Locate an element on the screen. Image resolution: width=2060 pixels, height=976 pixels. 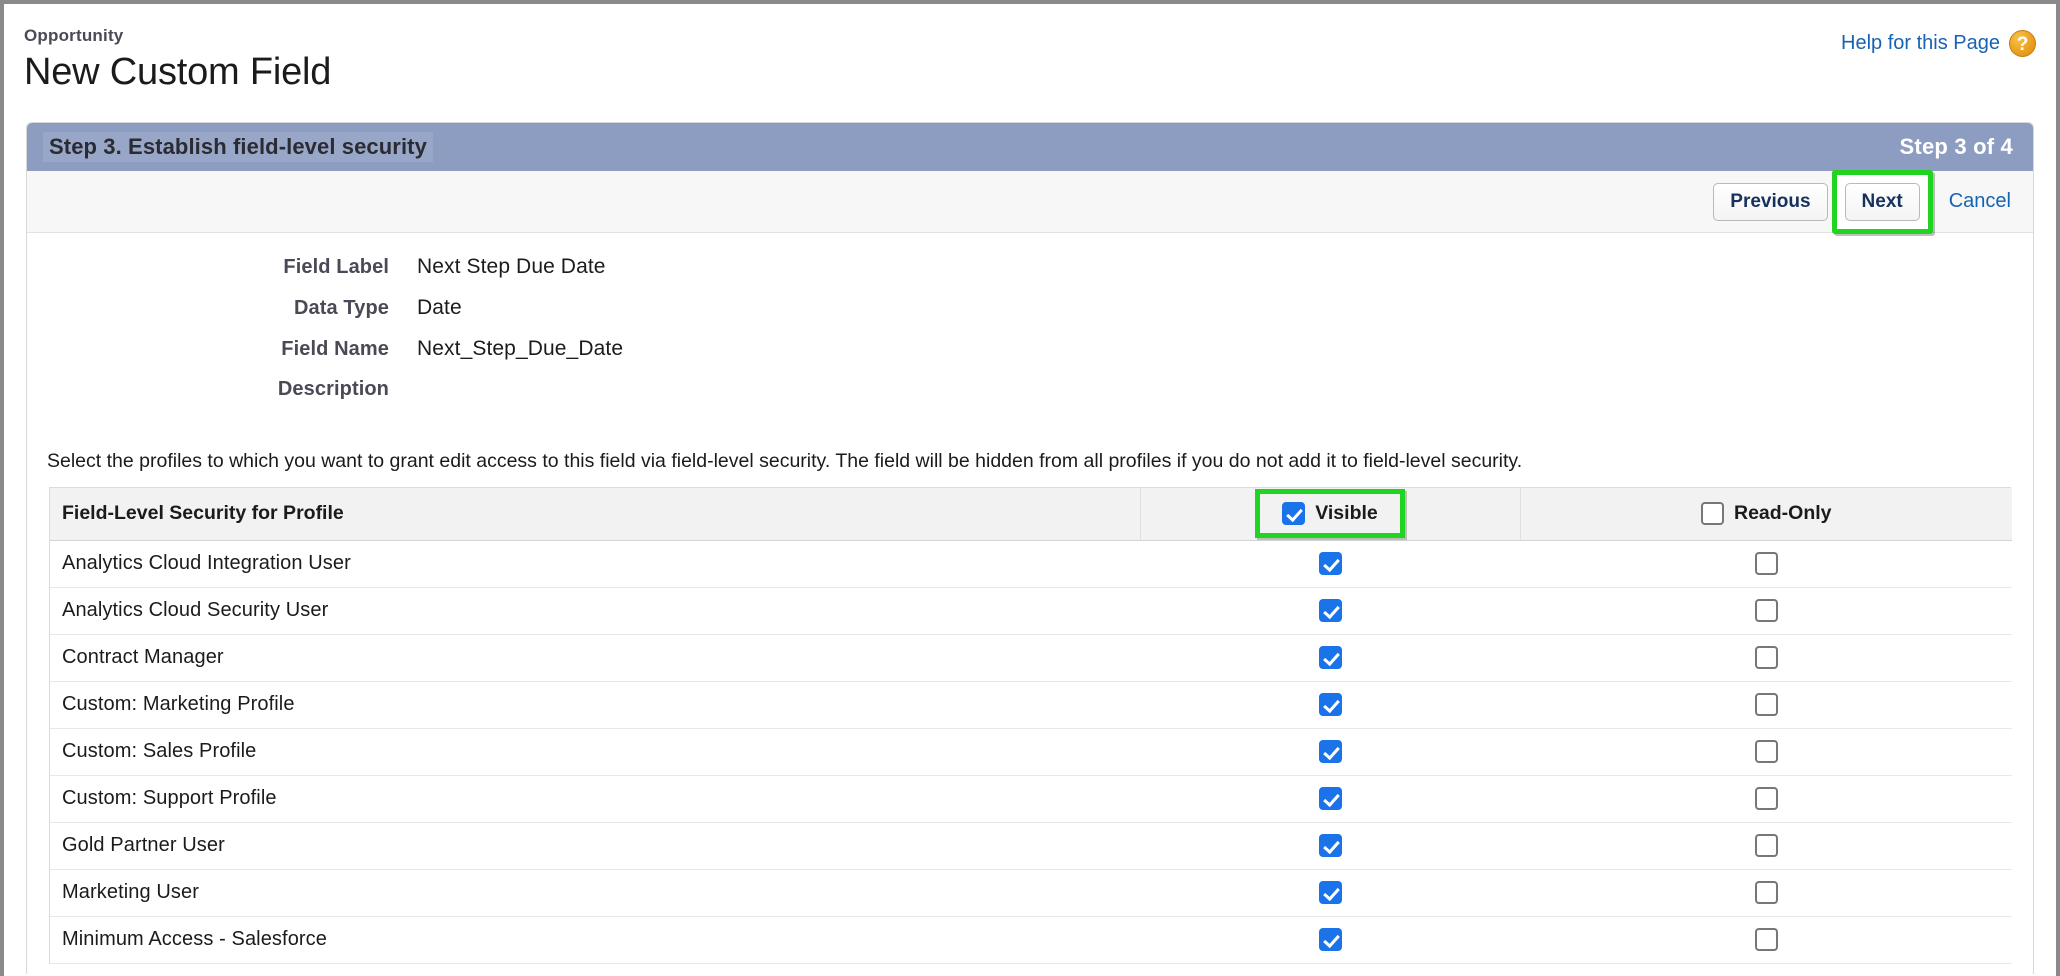
table-row: Custom: Sales Profile is located at coordinates (1031, 752).